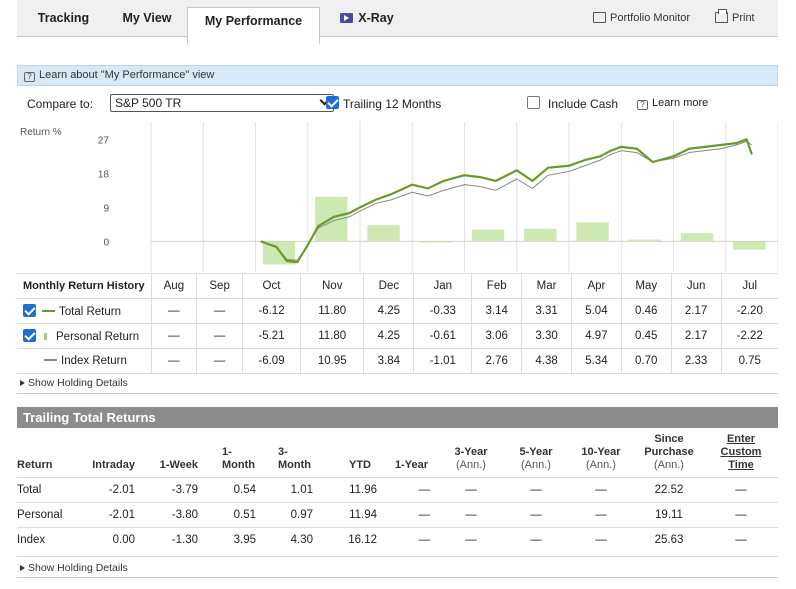 This screenshot has width=796, height=589. Describe the element at coordinates (244, 514) in the screenshot. I see `table-cell: 0.51` at that location.